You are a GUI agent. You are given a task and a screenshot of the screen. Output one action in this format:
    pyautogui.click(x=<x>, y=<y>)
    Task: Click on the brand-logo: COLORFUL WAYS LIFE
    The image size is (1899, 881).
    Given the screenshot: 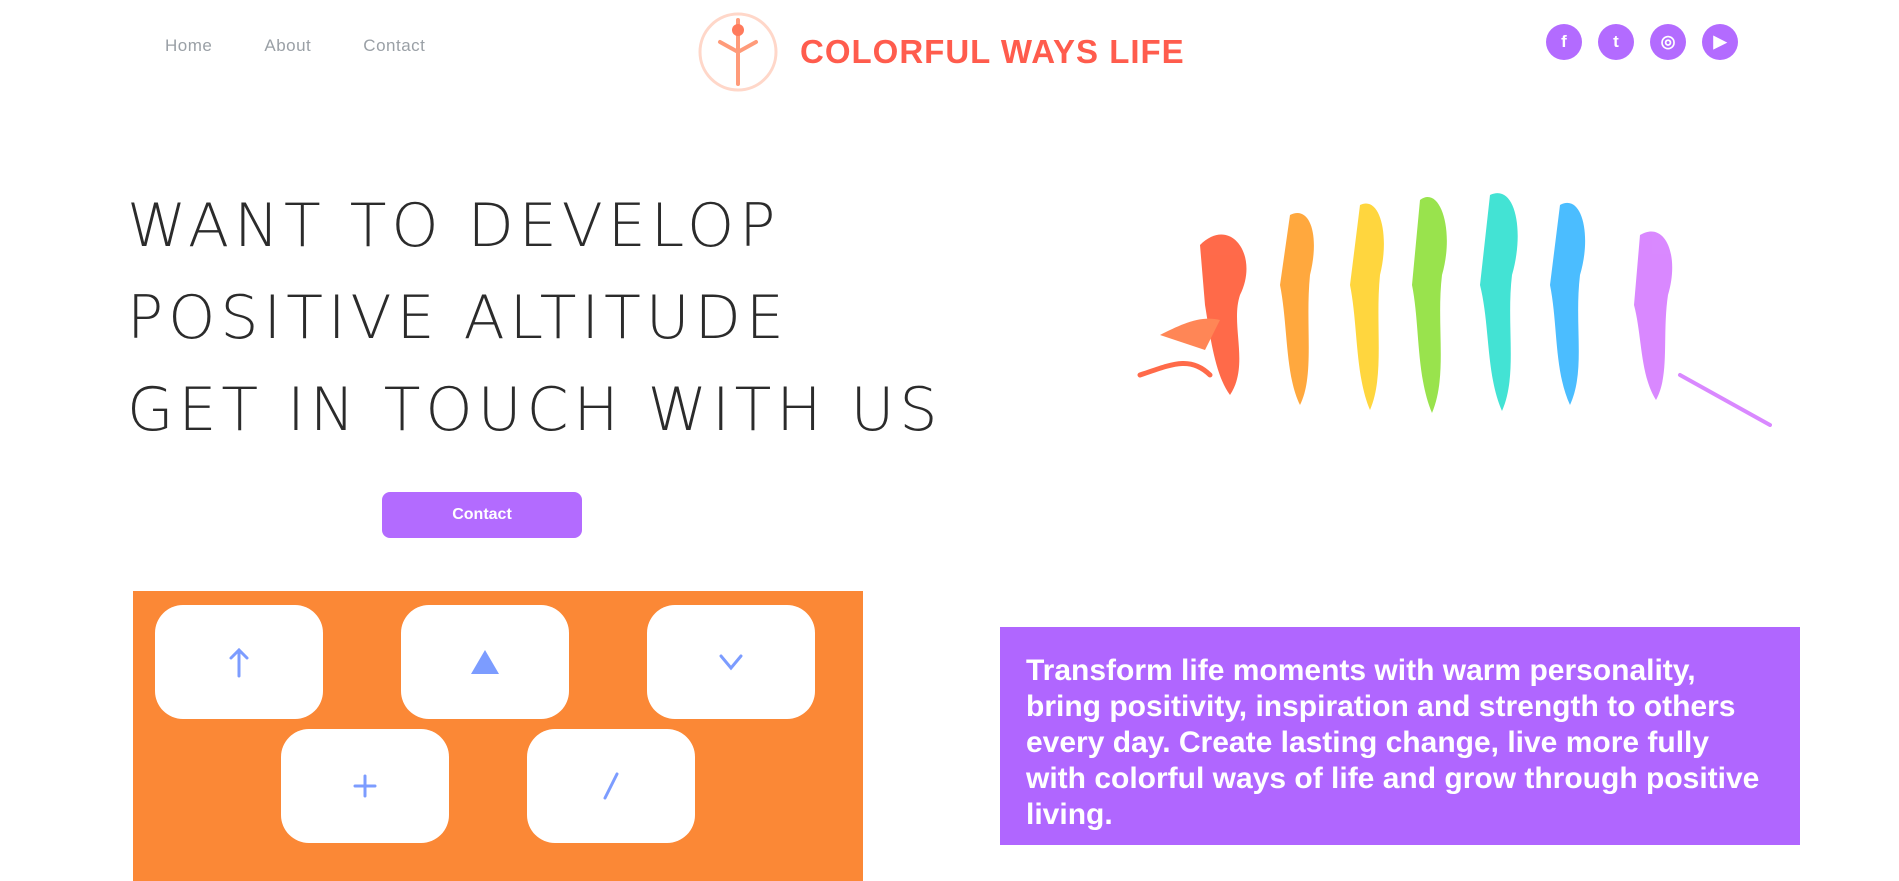 What is the action you would take?
    pyautogui.click(x=937, y=52)
    